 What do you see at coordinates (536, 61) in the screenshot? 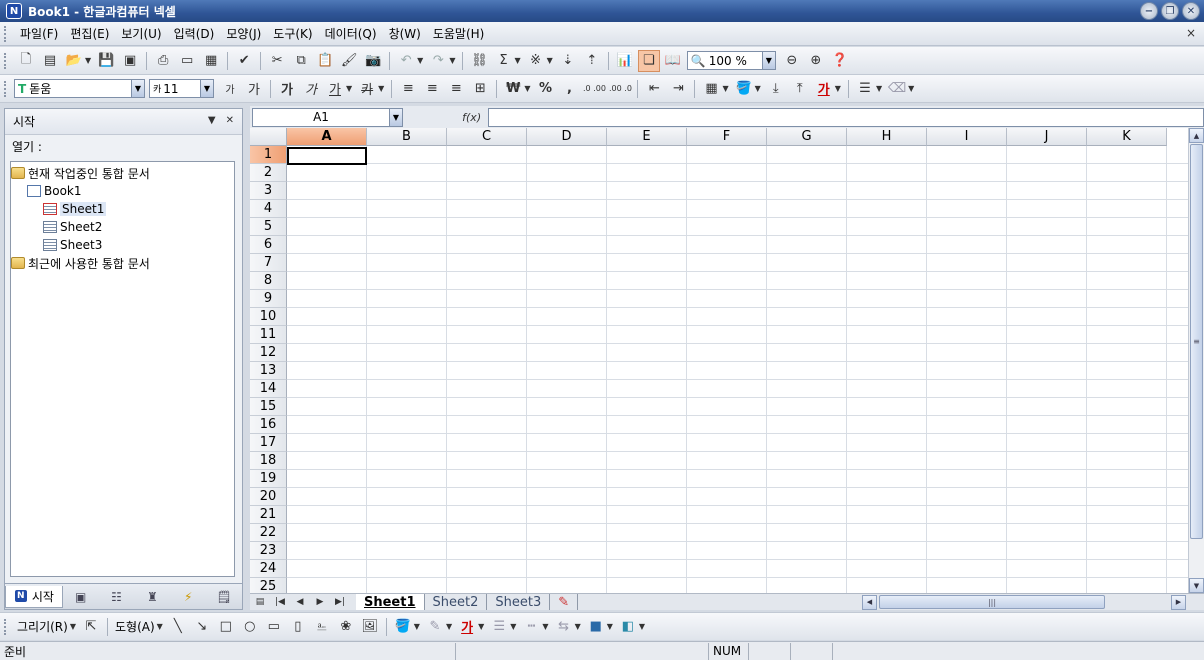
I see `function-icon: ※` at bounding box center [536, 61].